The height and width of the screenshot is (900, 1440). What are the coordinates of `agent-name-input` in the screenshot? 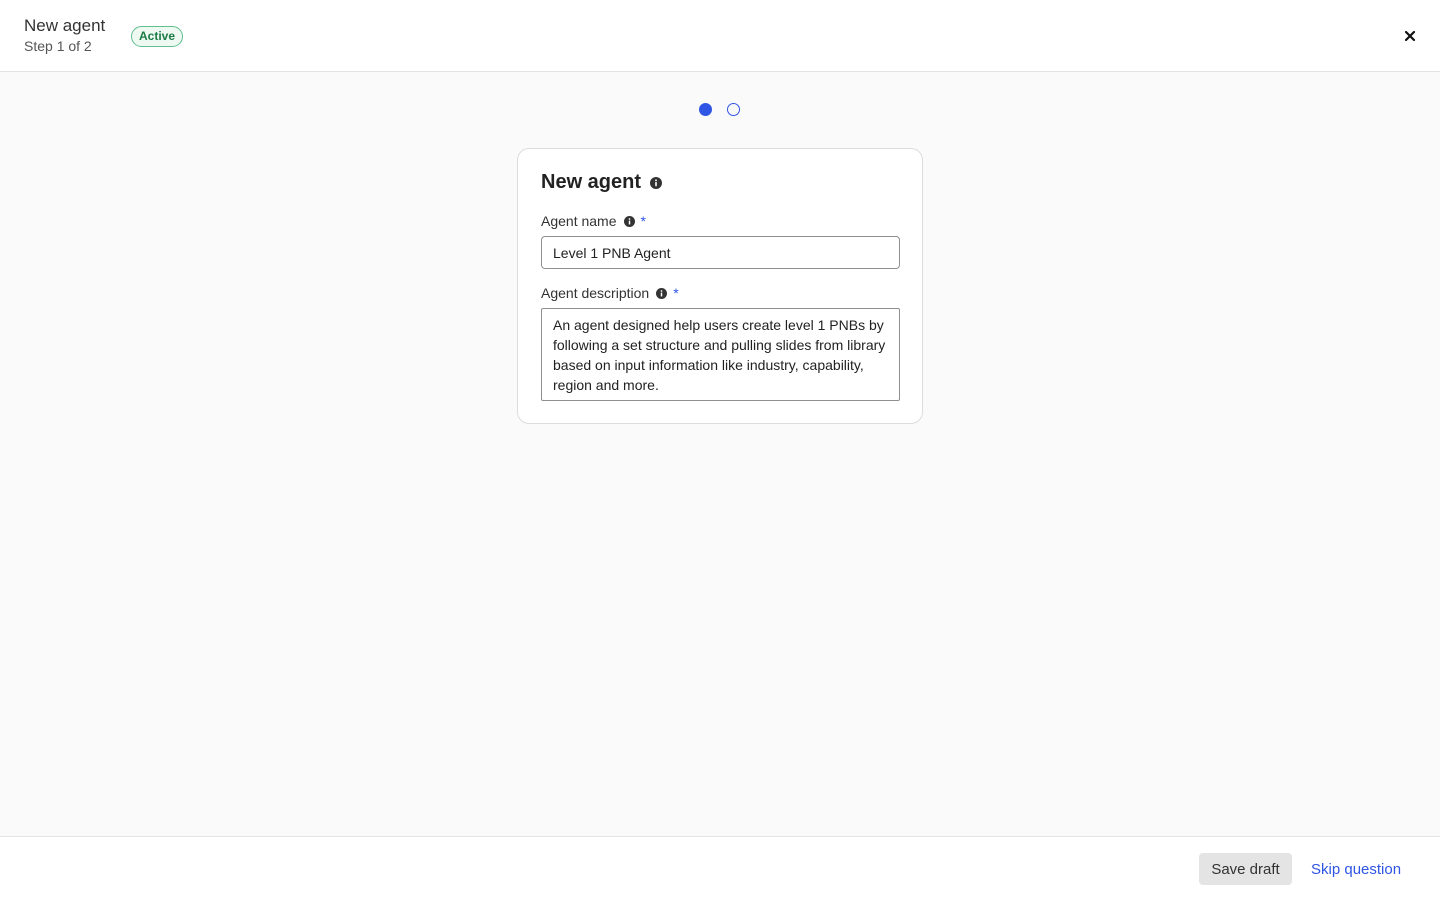 It's located at (720, 252).